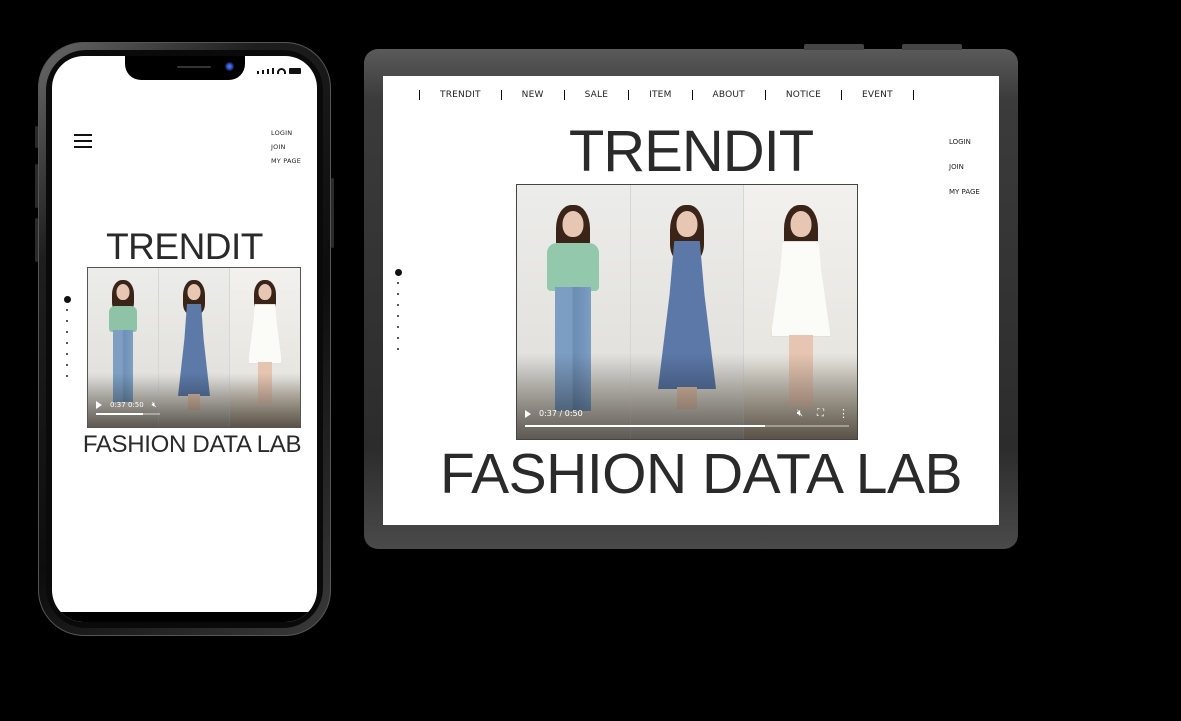 This screenshot has width=1181, height=721. I want to click on tablet-video-controls: 0:37 / 0:50 🔇︎ ⛶ ⋮, so click(687, 395).